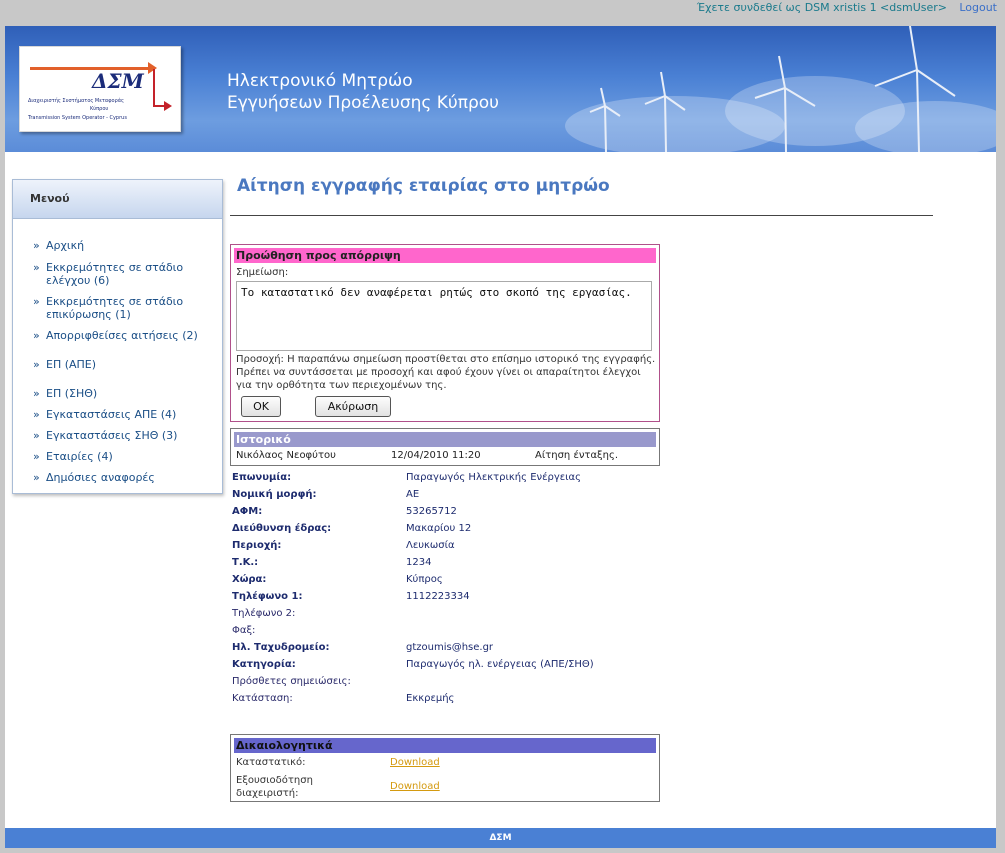 The image size is (1005, 853). Describe the element at coordinates (438, 596) in the screenshot. I see `detail-value: 1112223334` at that location.